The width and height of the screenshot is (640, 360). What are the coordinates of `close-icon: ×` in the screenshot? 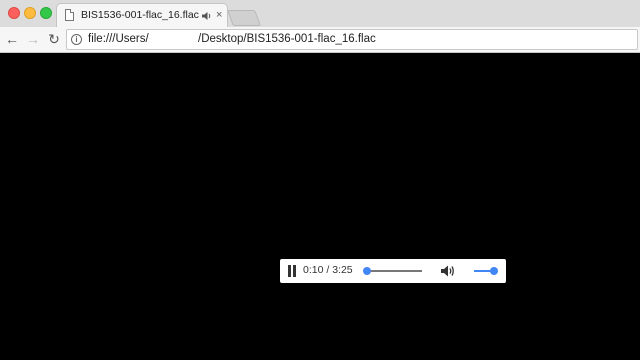 It's located at (219, 15).